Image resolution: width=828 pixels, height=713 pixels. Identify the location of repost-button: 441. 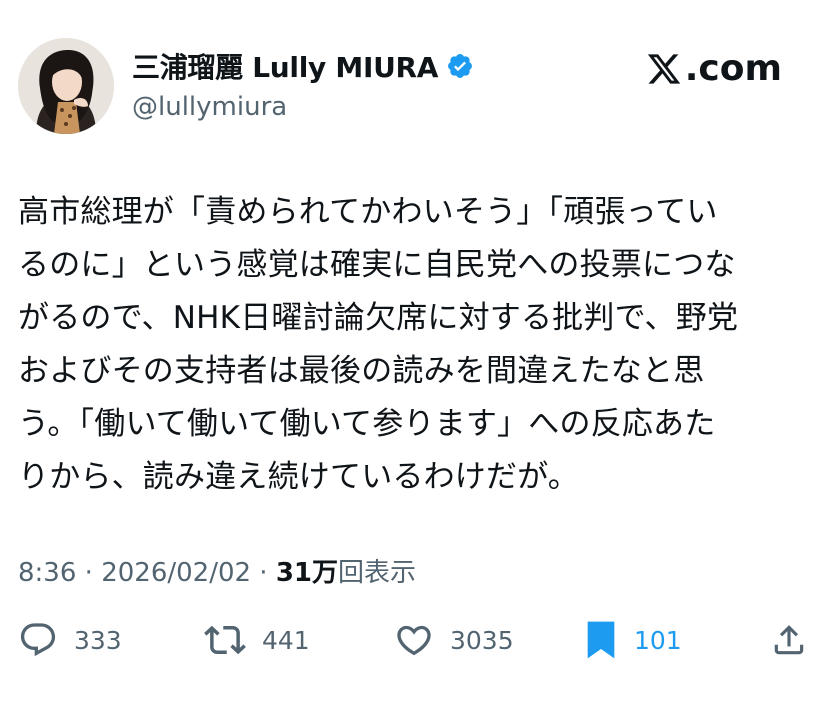
(257, 640).